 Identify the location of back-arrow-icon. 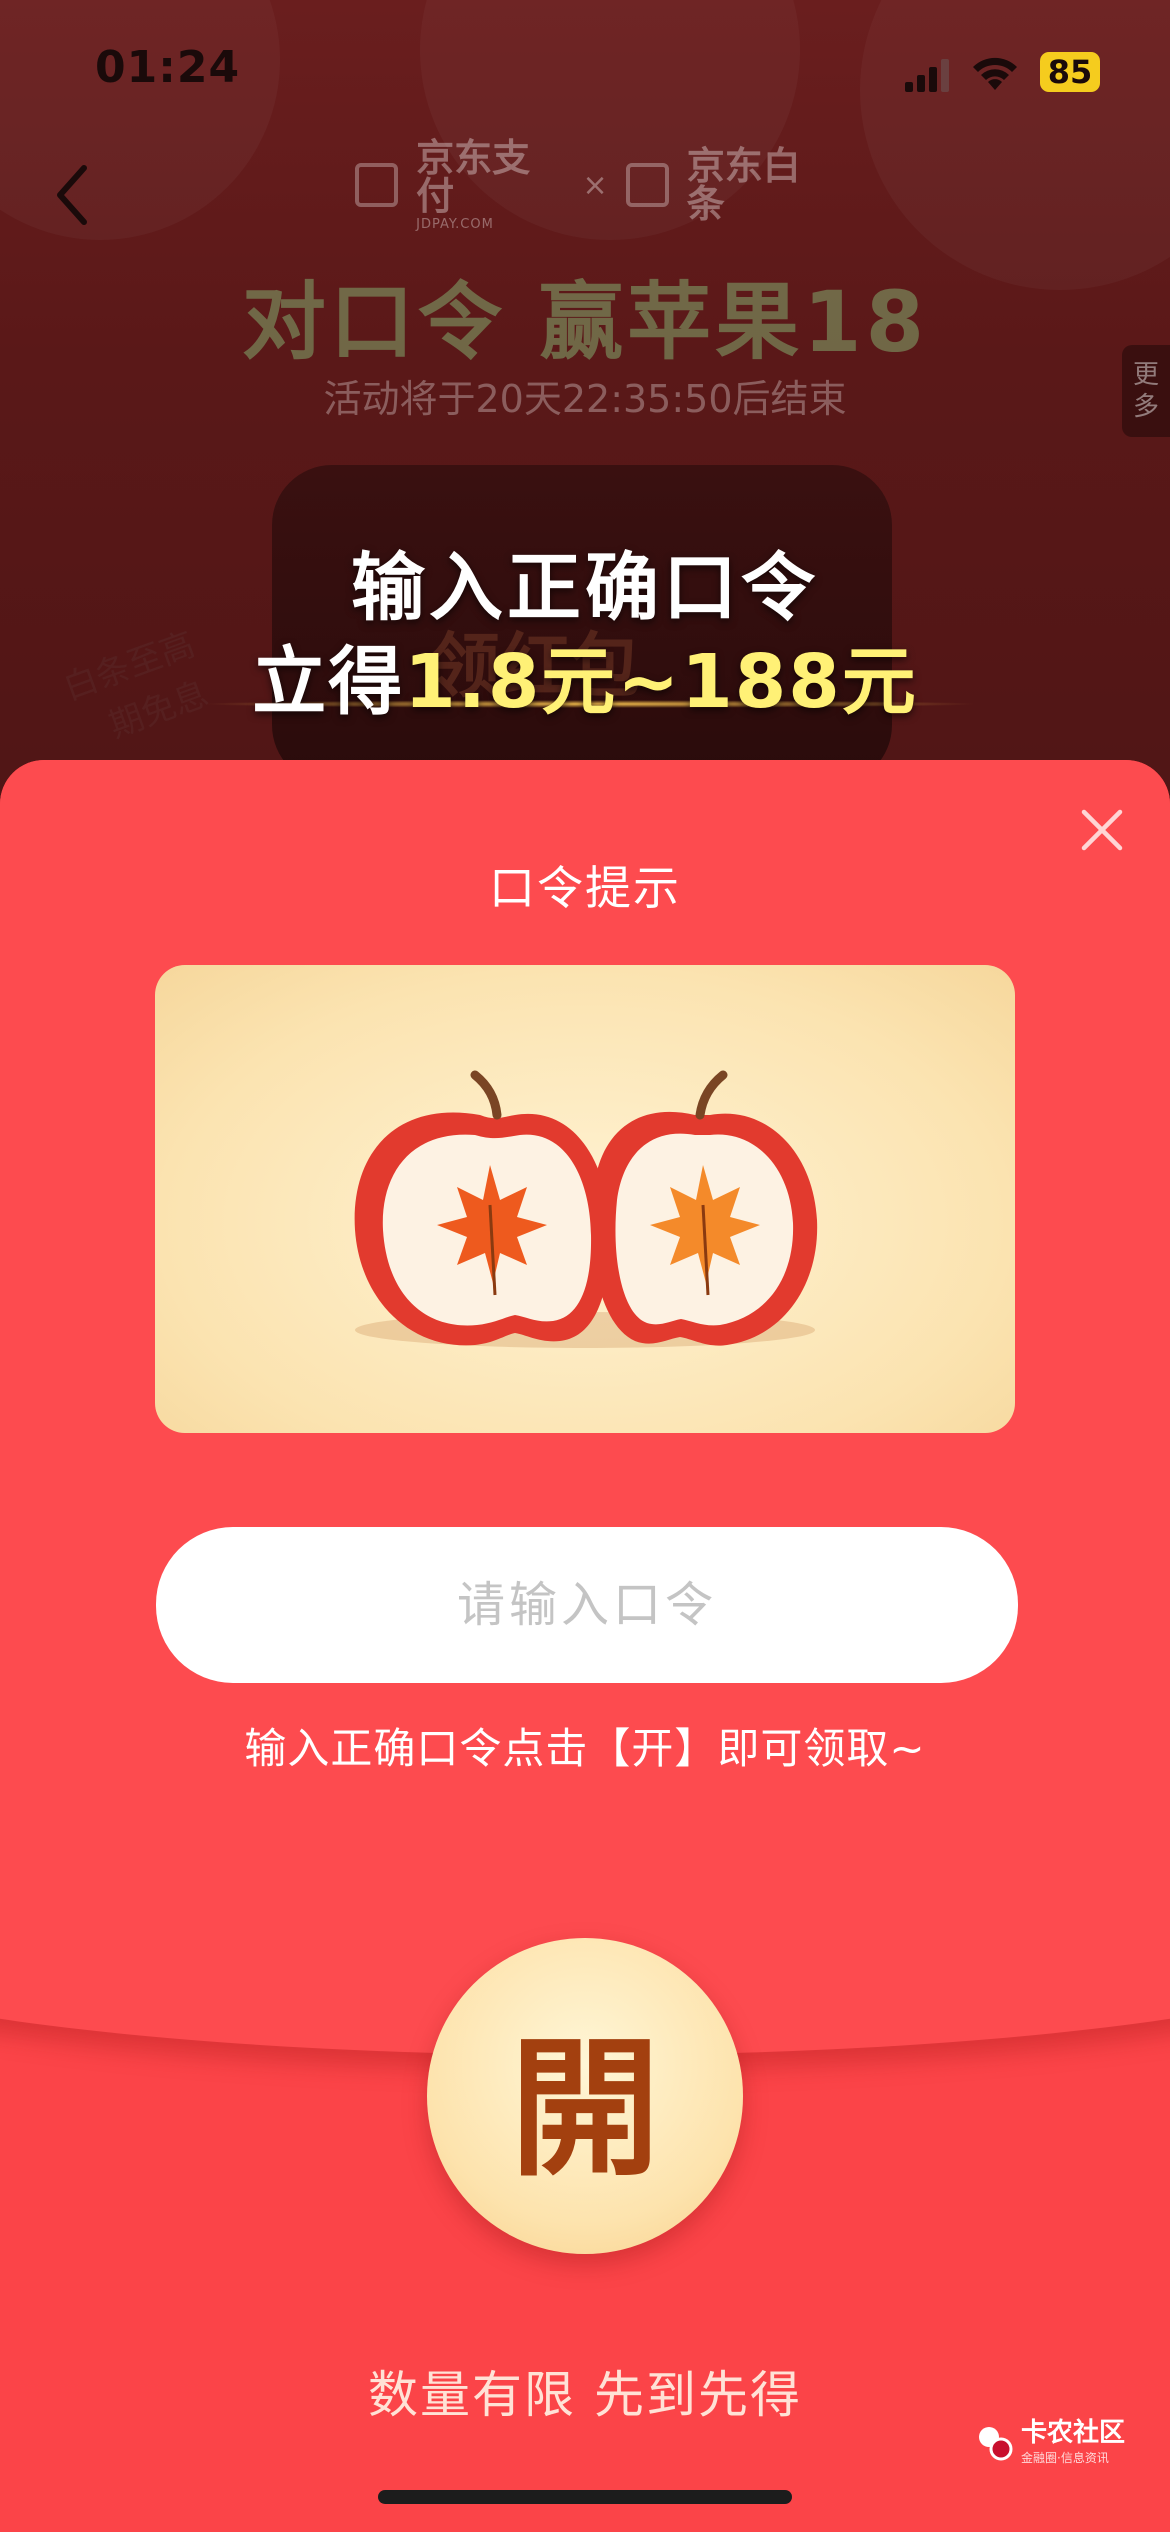
(73, 195).